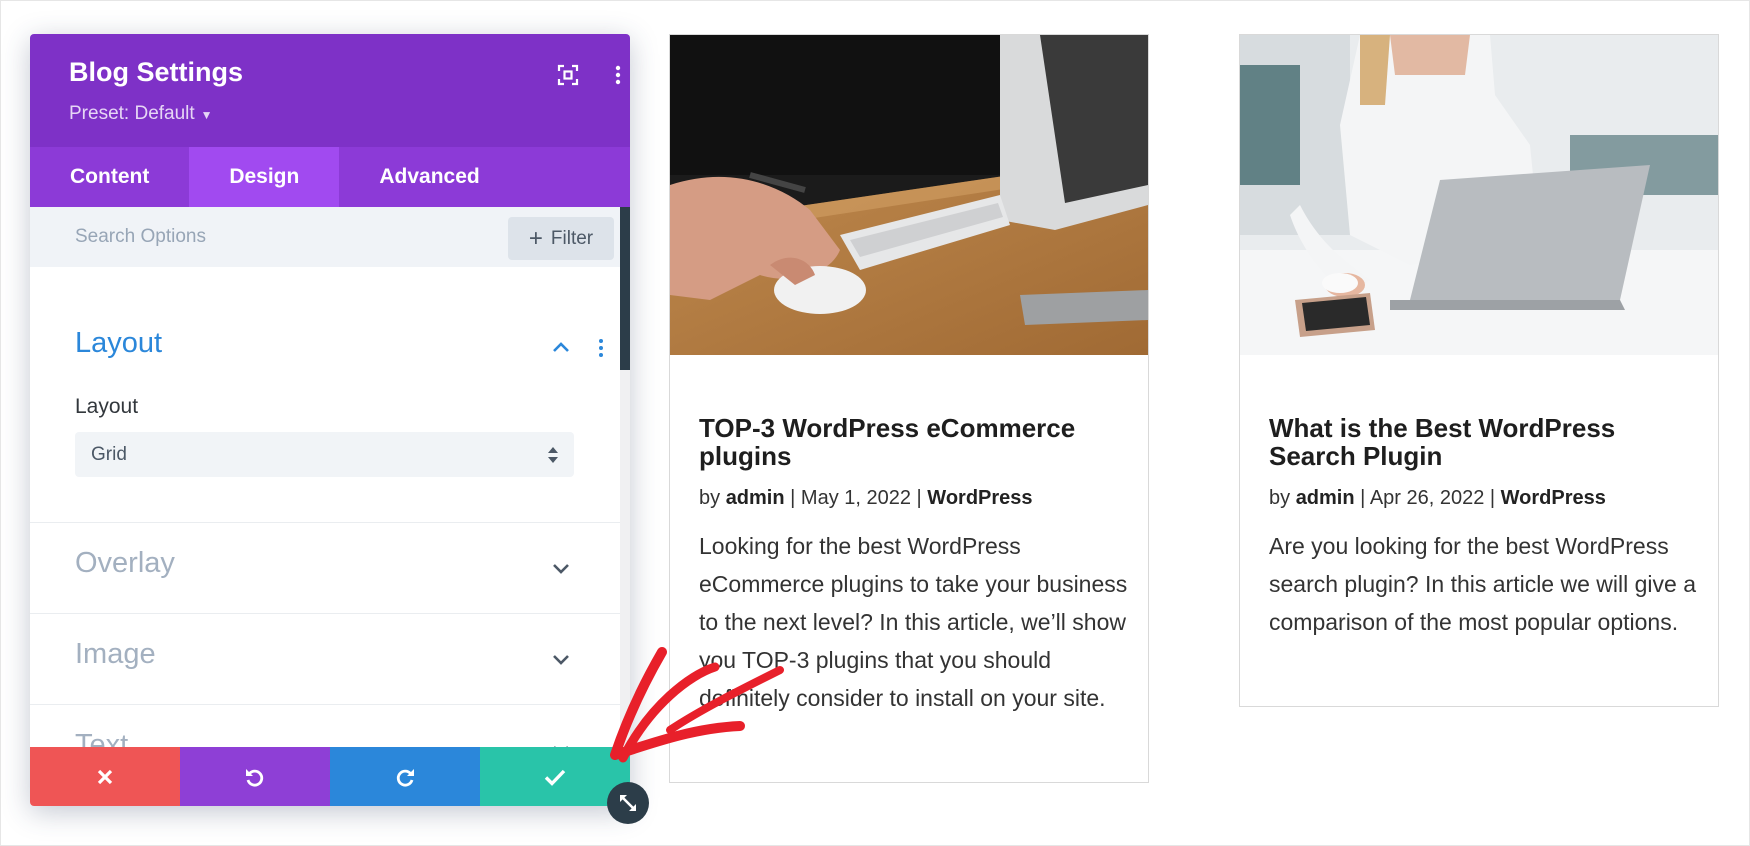 Image resolution: width=1750 pixels, height=846 pixels. What do you see at coordinates (107, 406) in the screenshot?
I see `layout-field-label: Layout` at bounding box center [107, 406].